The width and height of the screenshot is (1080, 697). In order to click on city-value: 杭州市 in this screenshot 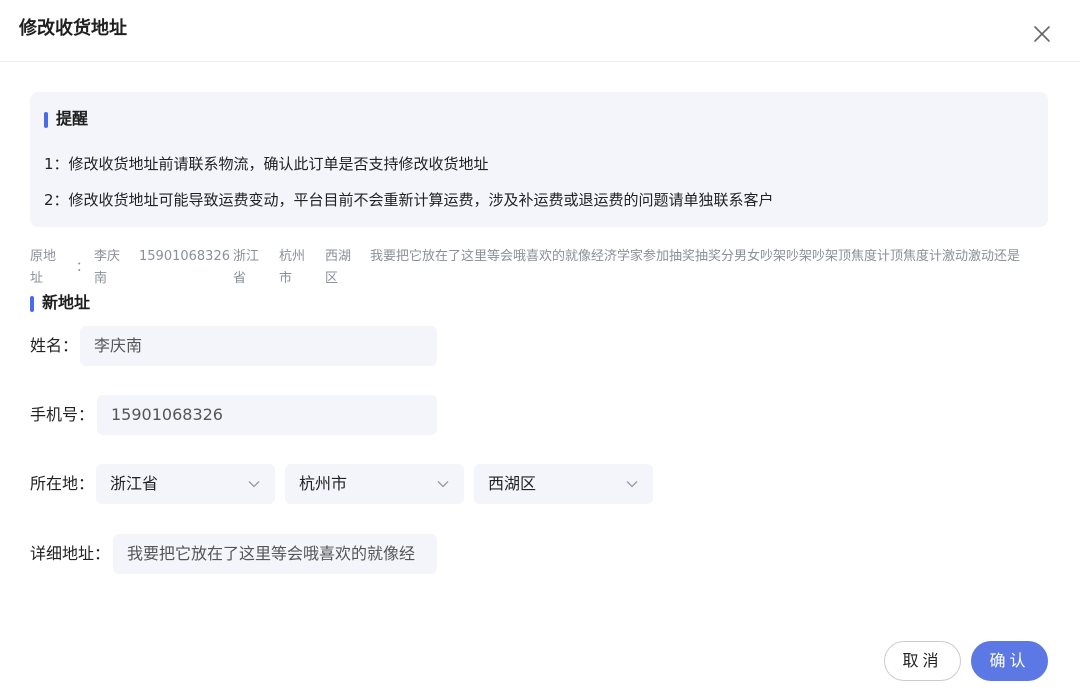, I will do `click(323, 483)`.